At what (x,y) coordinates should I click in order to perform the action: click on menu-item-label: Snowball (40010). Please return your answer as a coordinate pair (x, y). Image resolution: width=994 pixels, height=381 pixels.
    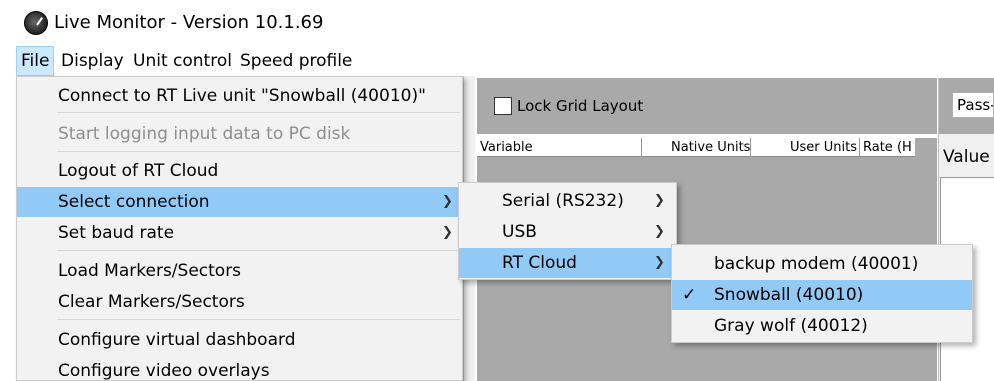
    Looking at the image, I should click on (789, 295).